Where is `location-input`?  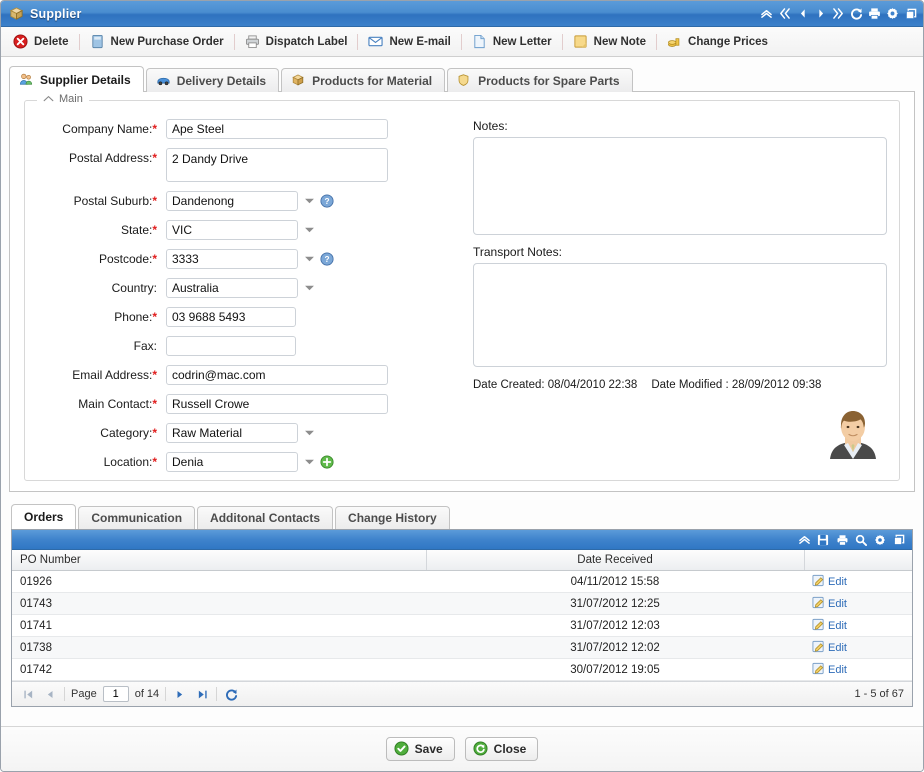
location-input is located at coordinates (232, 462).